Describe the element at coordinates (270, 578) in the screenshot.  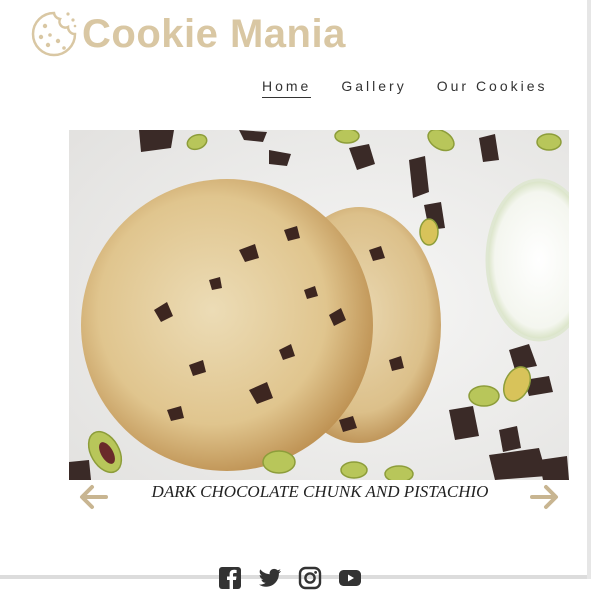
I see `twitter-icon` at that location.